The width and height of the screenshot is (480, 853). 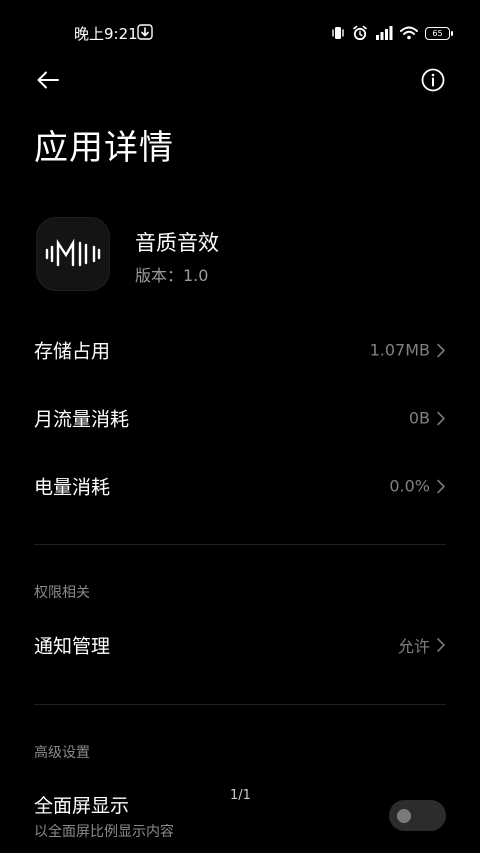 What do you see at coordinates (399, 350) in the screenshot?
I see `storage-value: 1.07MB` at bounding box center [399, 350].